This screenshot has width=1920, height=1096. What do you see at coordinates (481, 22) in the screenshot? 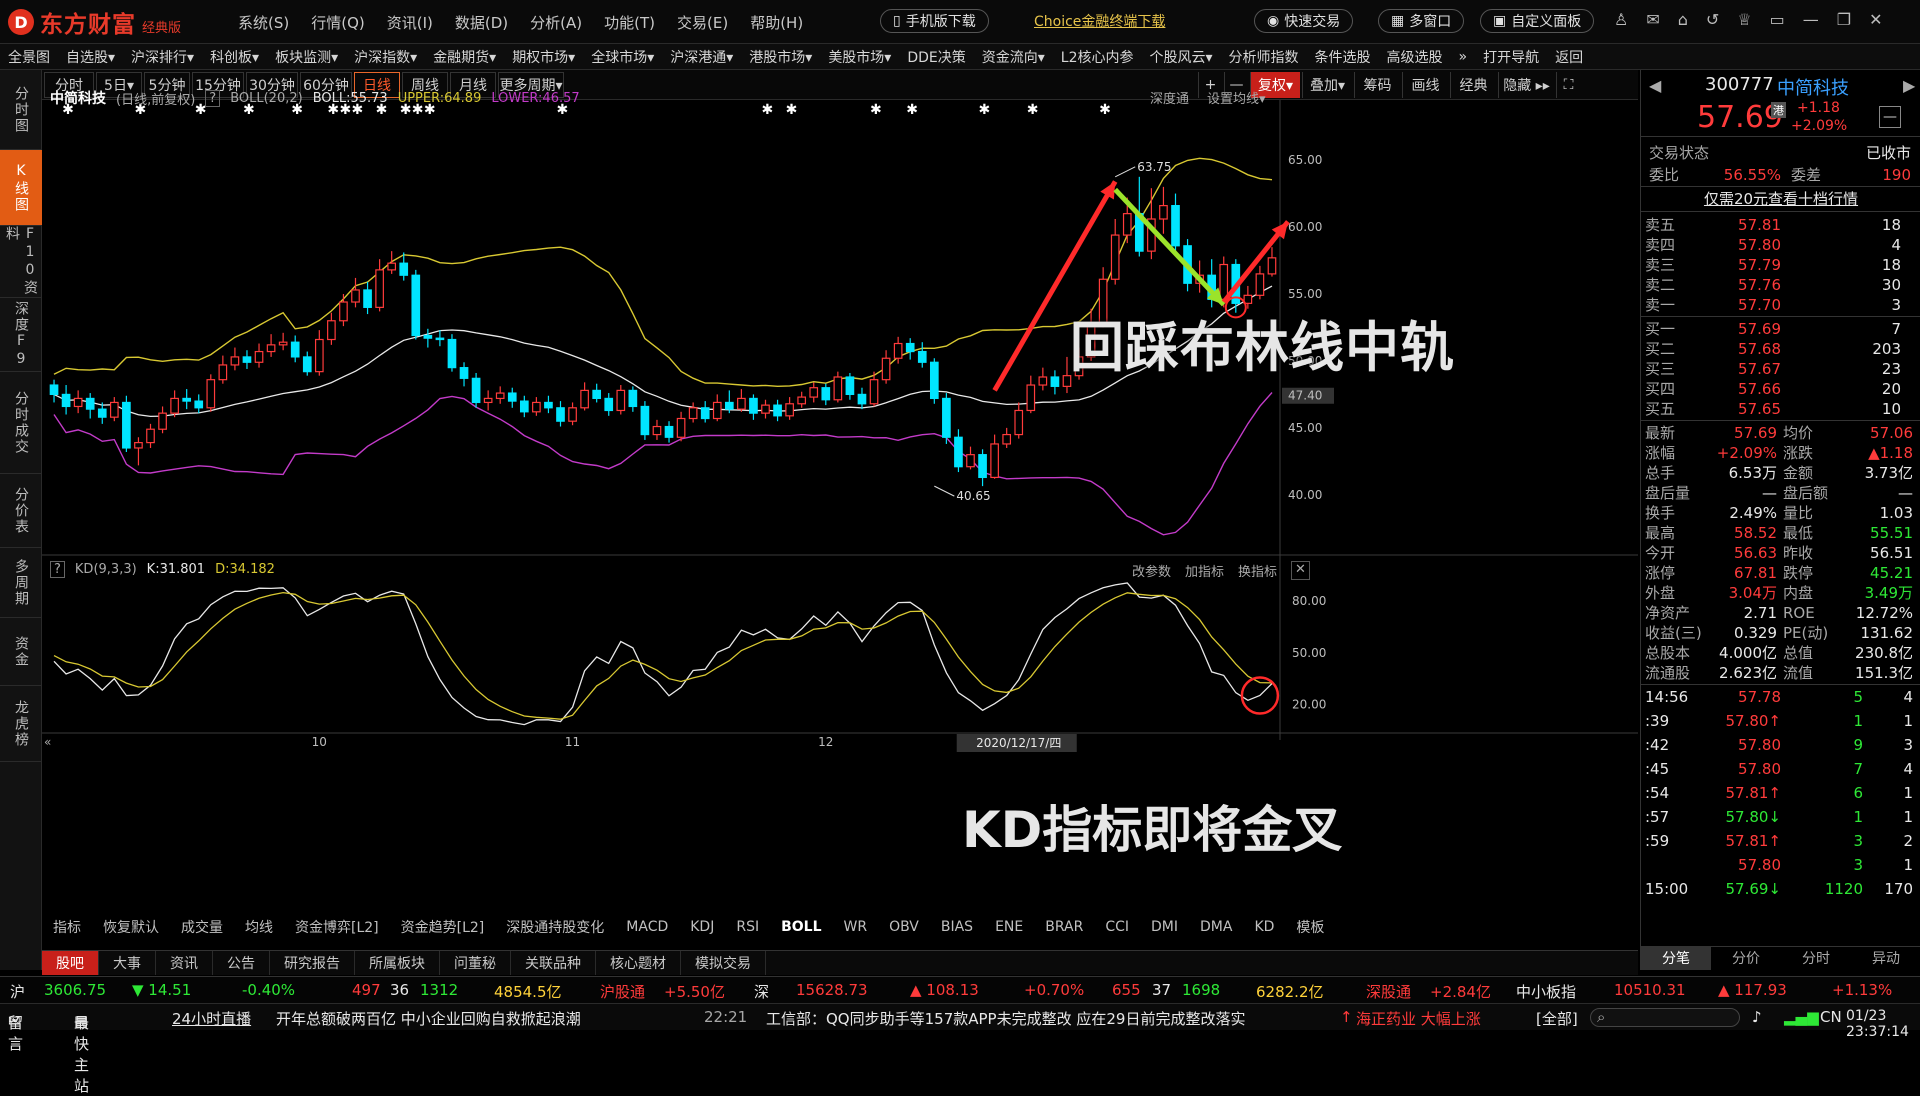
I see `menu-item: 数据(D)` at bounding box center [481, 22].